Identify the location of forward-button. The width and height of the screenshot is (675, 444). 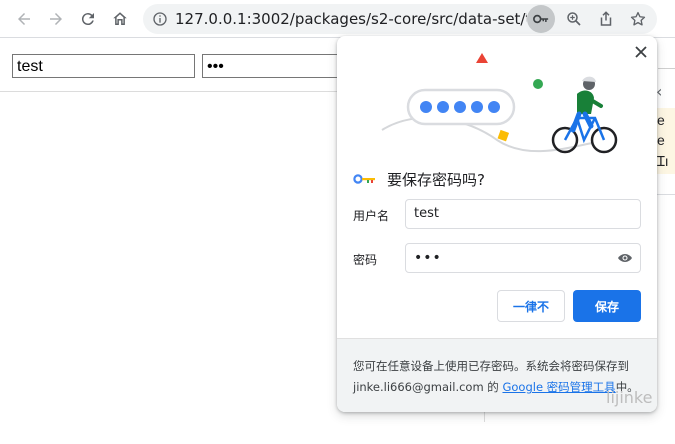
(56, 19).